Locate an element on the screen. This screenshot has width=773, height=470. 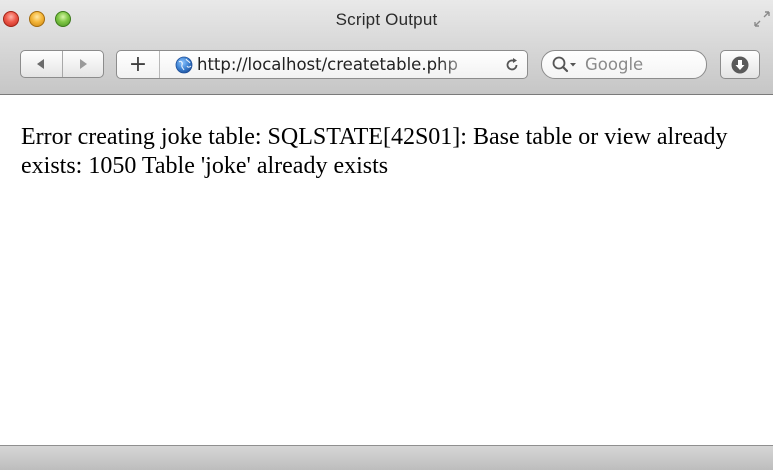
forward-button is located at coordinates (82, 64).